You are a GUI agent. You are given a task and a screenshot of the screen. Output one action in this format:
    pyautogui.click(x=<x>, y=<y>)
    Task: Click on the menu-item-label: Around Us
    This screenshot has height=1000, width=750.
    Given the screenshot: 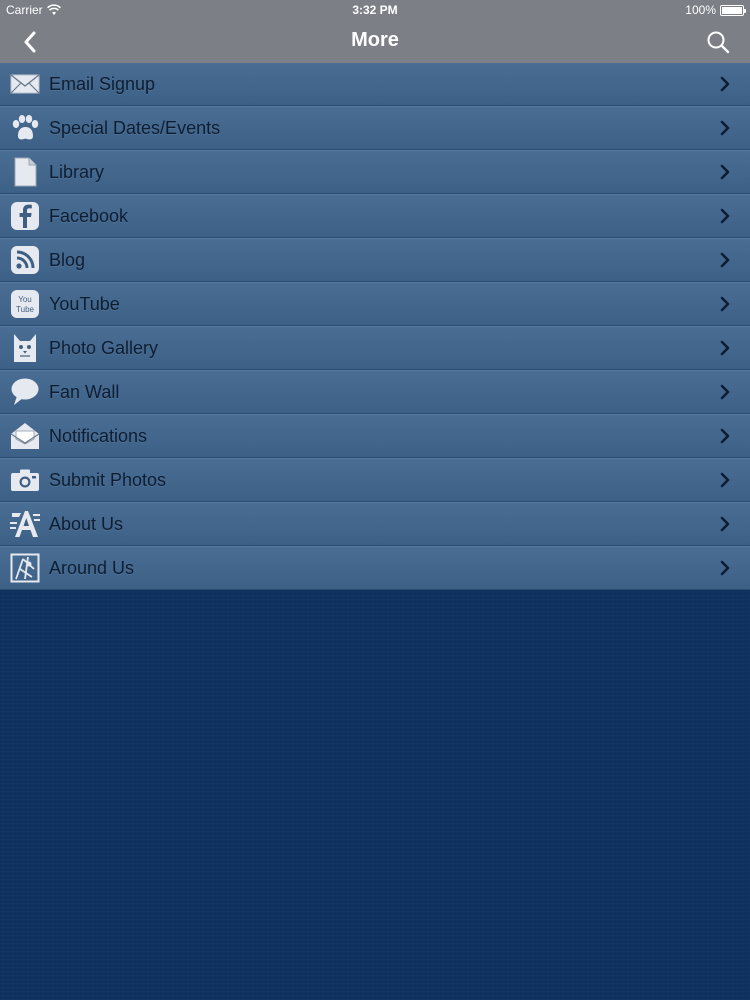 What is the action you would take?
    pyautogui.click(x=92, y=568)
    